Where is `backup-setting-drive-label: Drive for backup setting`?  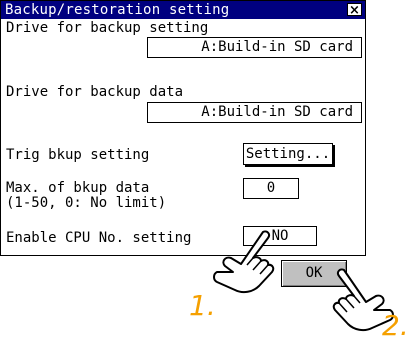 backup-setting-drive-label: Drive for backup setting is located at coordinates (107, 28).